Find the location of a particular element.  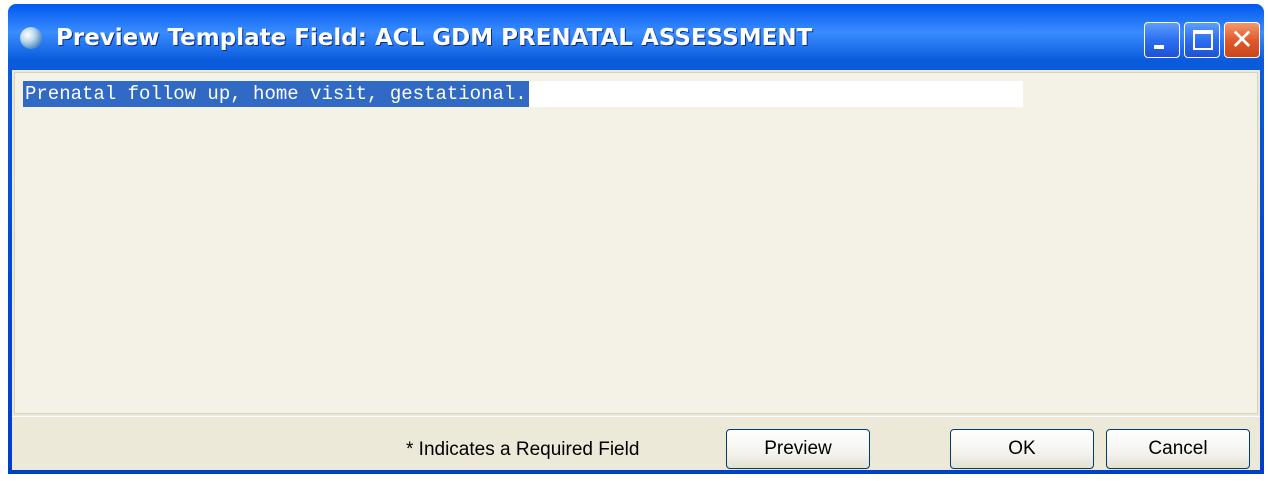

minimize-button is located at coordinates (1162, 40).